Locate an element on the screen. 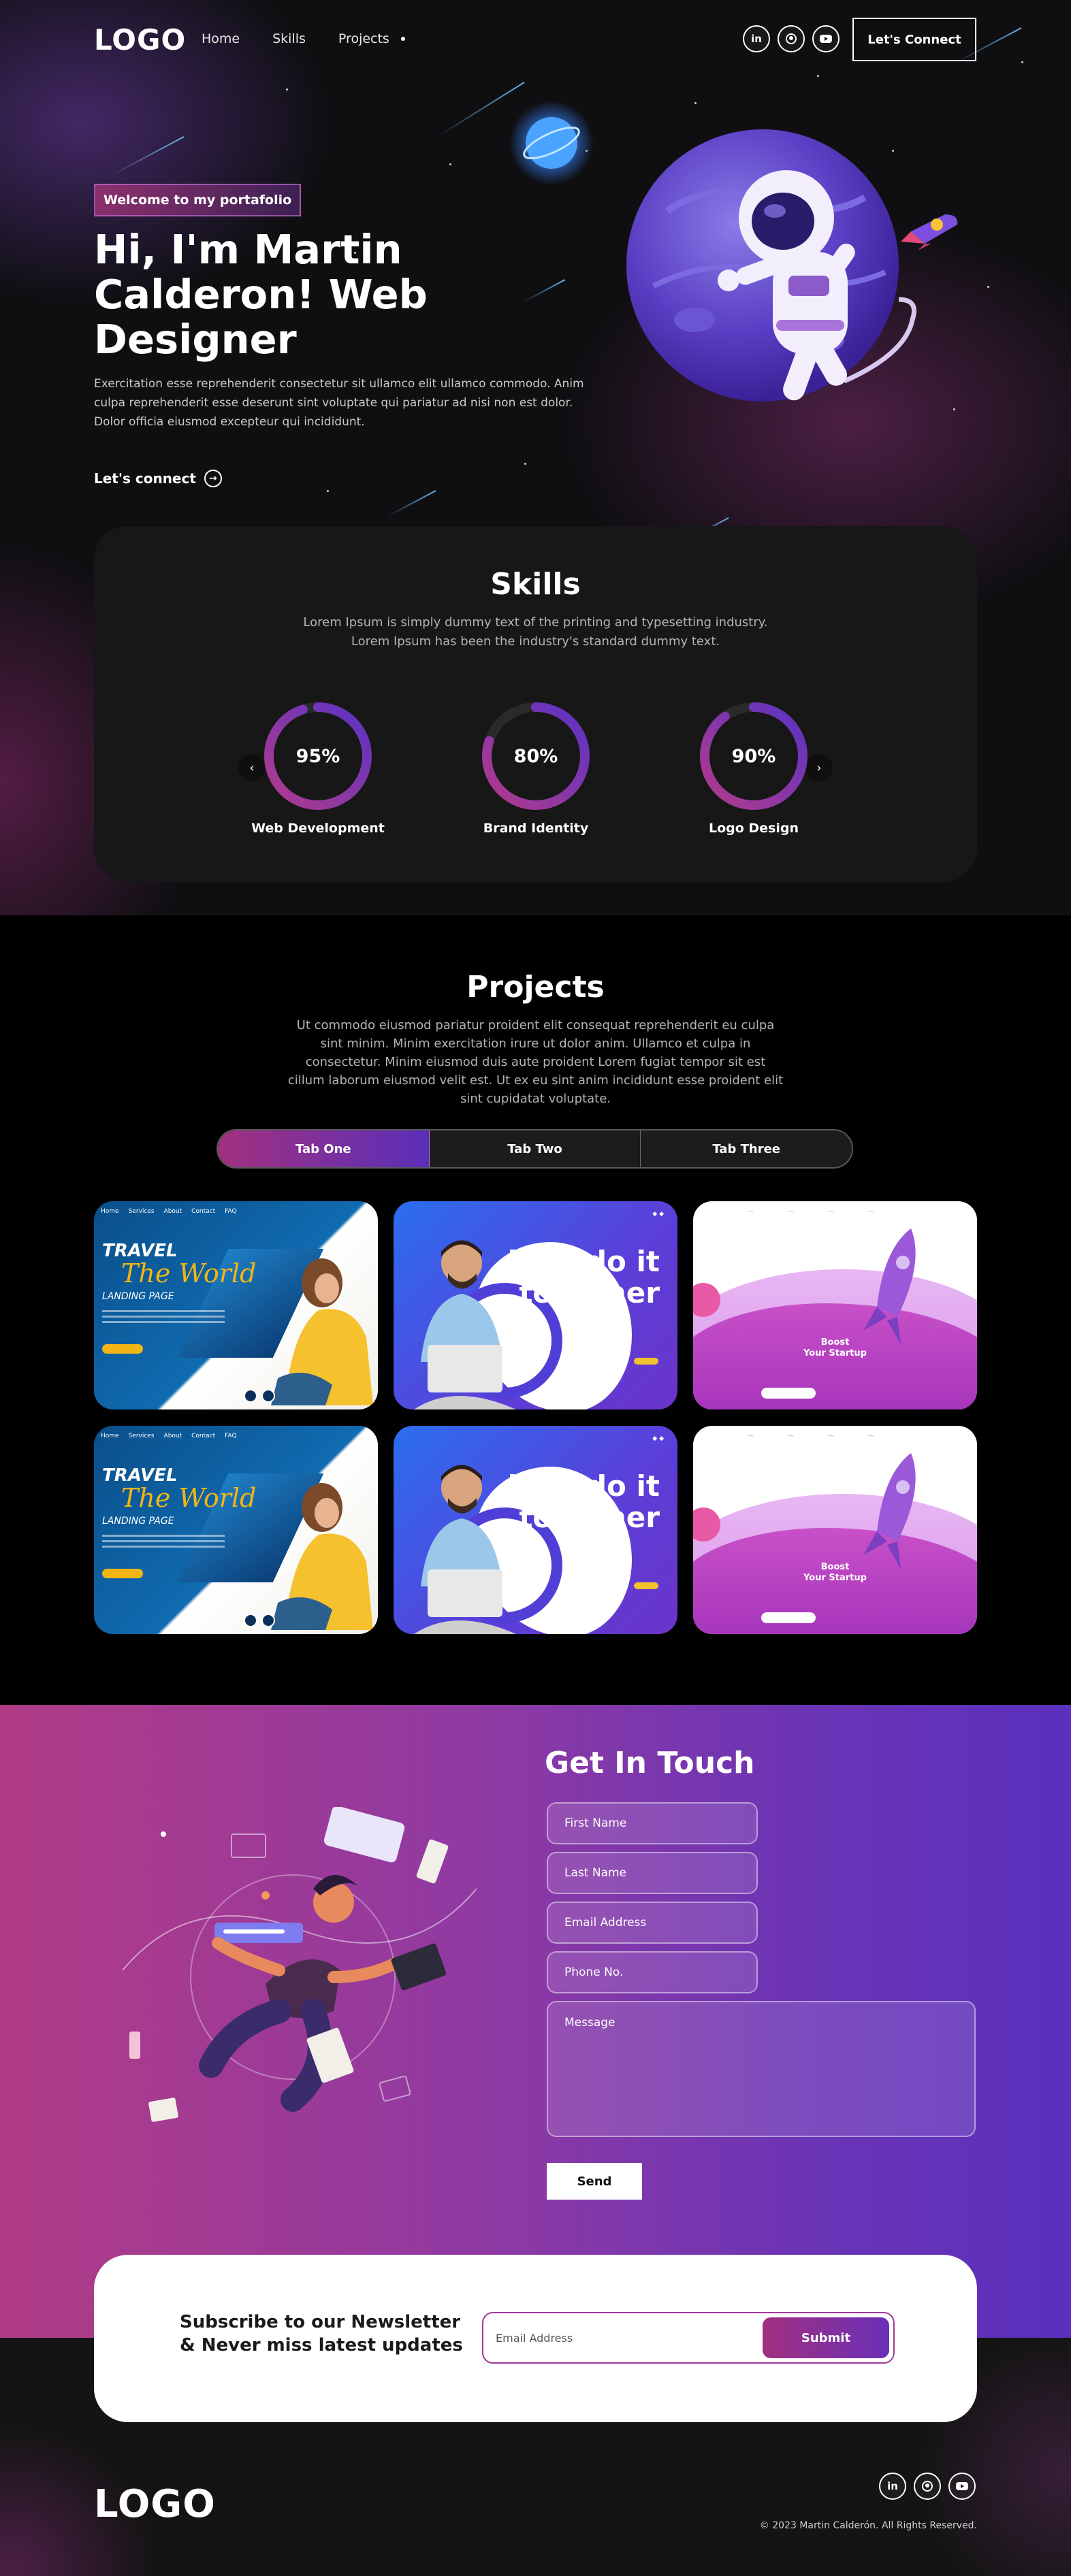 The image size is (1071, 2576). nav-link-projects: Projects is located at coordinates (363, 38).